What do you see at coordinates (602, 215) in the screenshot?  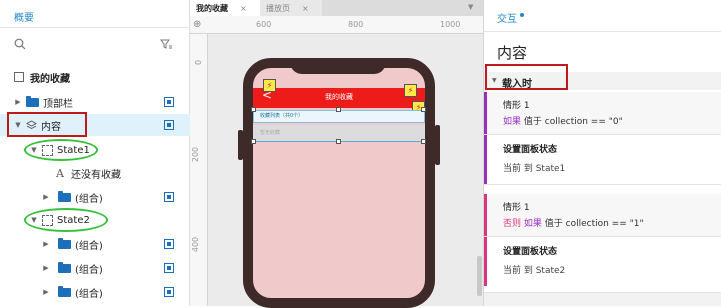 I see `case-2: 情形 1 否则 如果 值于 collection == "1"` at bounding box center [602, 215].